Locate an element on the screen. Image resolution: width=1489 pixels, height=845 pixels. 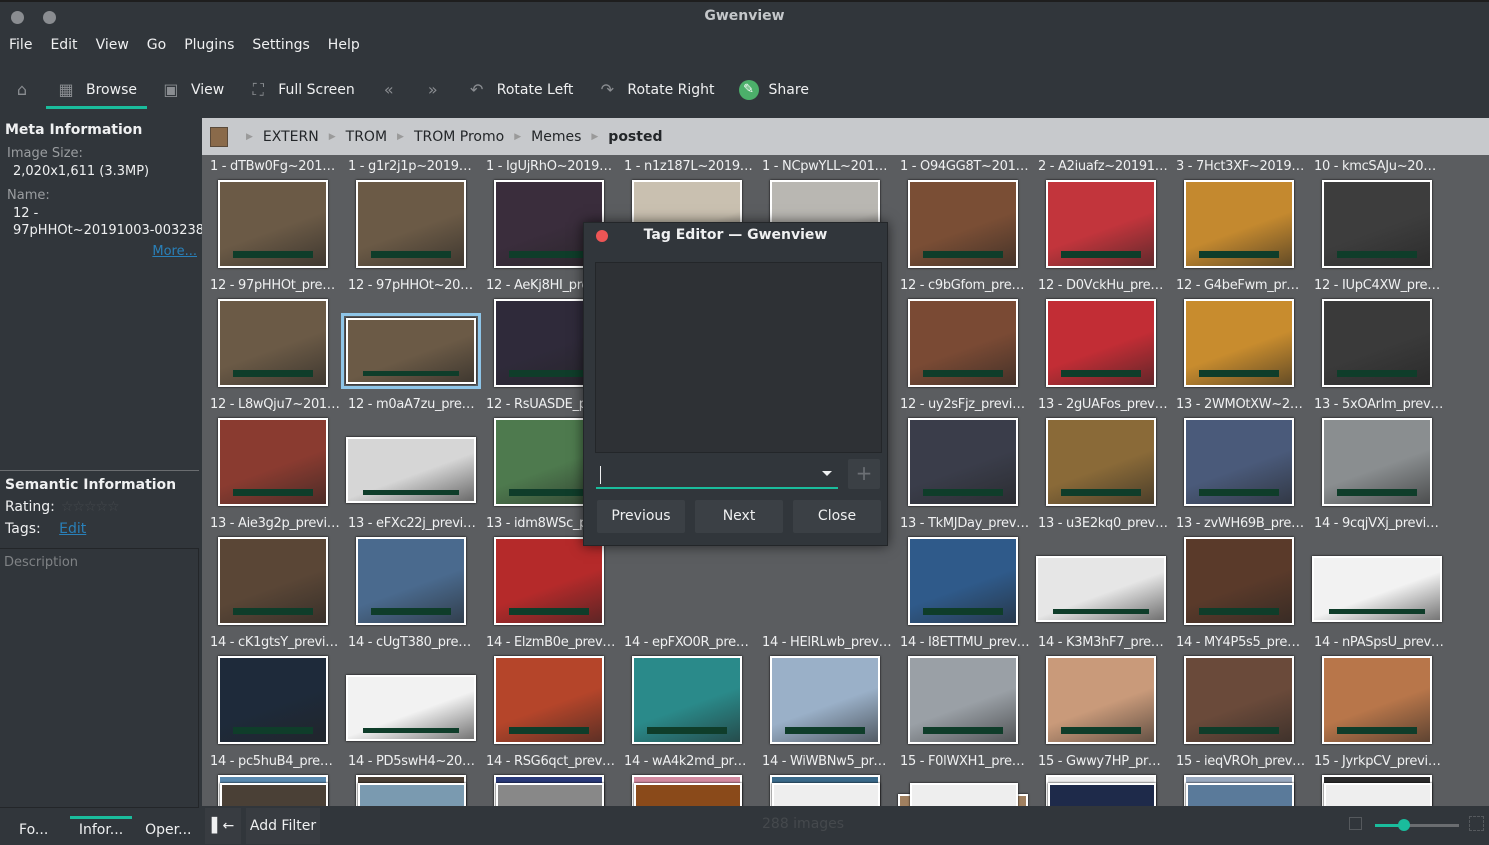
tag-list is located at coordinates (738, 357).